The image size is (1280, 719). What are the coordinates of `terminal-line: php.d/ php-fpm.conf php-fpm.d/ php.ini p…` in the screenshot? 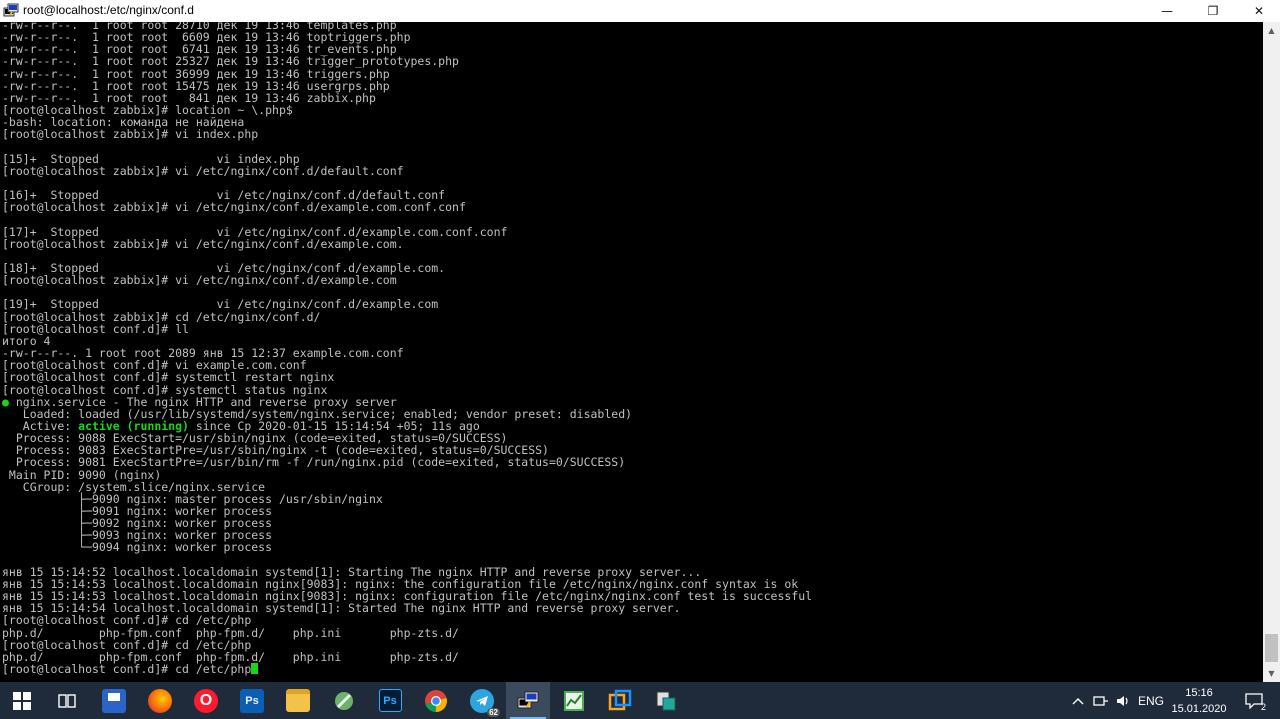 It's located at (230, 632).